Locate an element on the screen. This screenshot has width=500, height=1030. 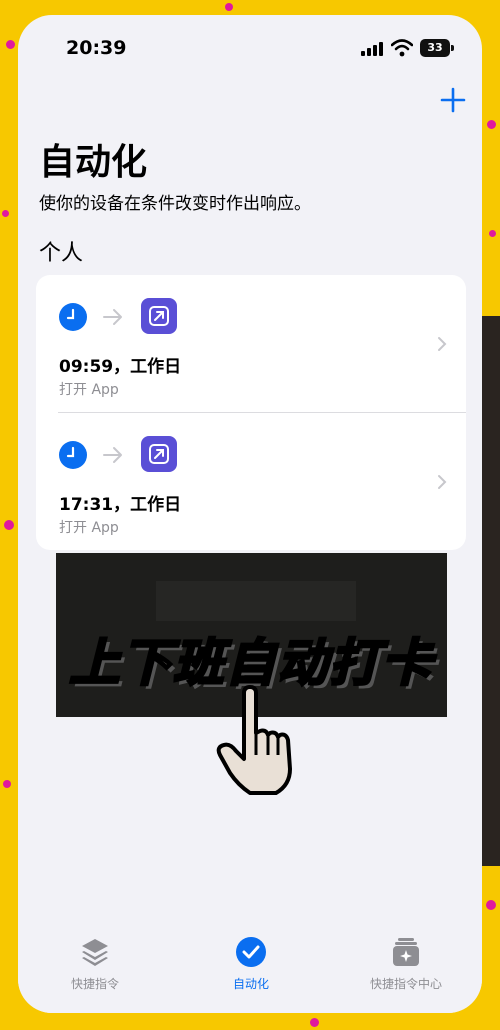
wifi-icon is located at coordinates (402, 48).